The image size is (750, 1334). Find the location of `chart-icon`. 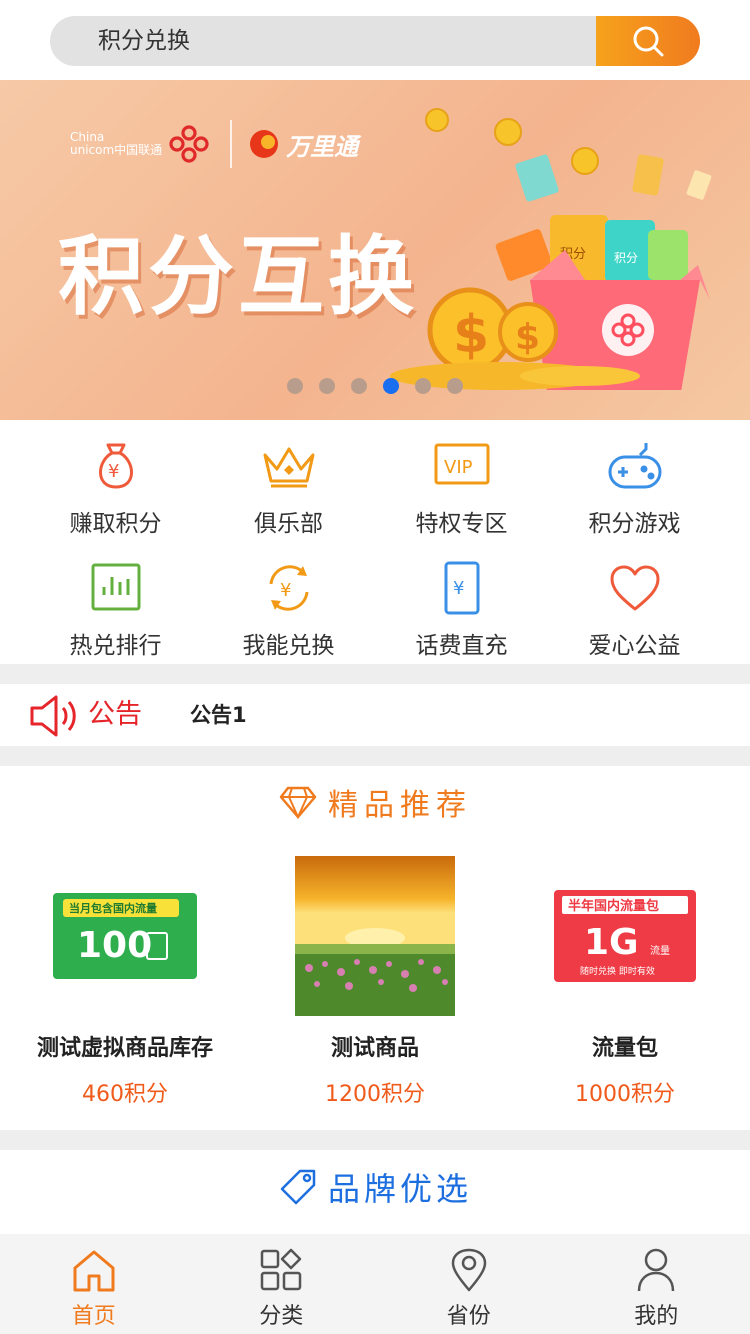

chart-icon is located at coordinates (116, 588).